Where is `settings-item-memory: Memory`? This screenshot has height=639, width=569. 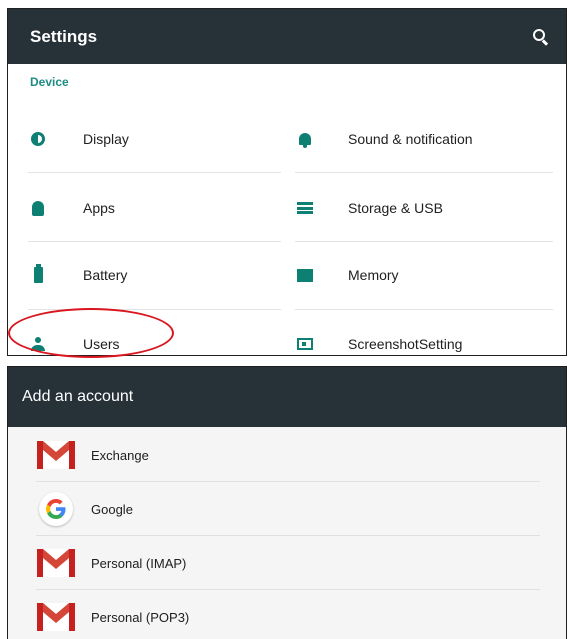 settings-item-memory: Memory is located at coordinates (424, 275).